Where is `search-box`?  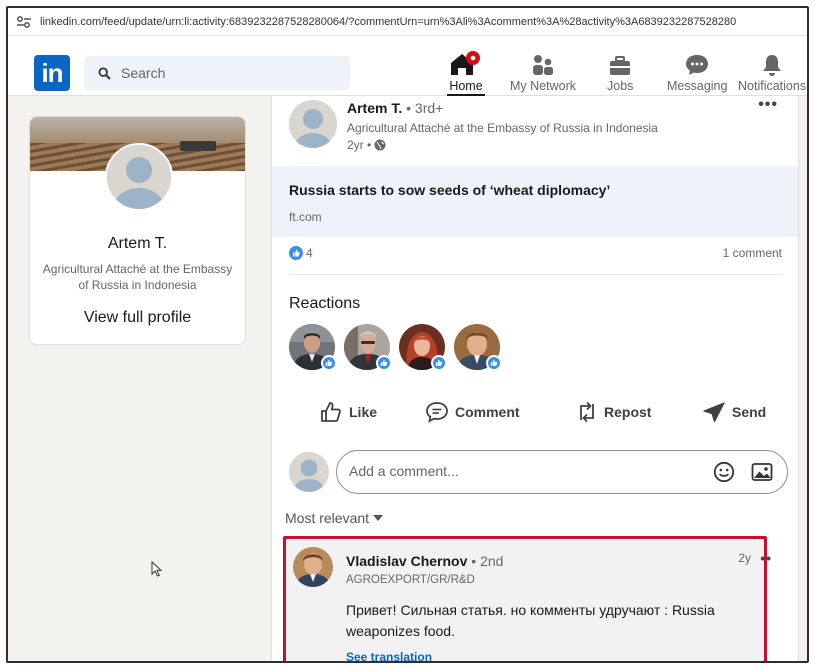 search-box is located at coordinates (217, 73).